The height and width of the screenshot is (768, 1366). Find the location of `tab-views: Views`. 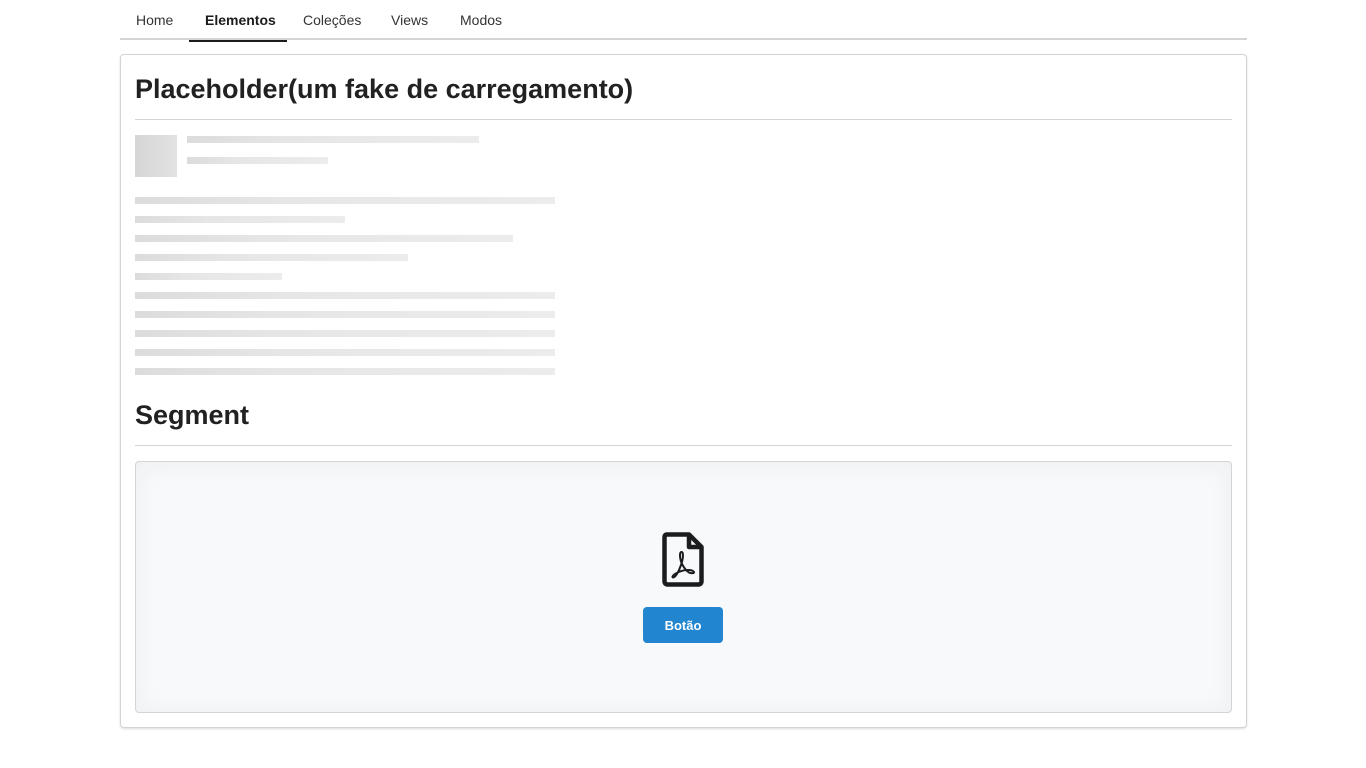

tab-views: Views is located at coordinates (409, 20).